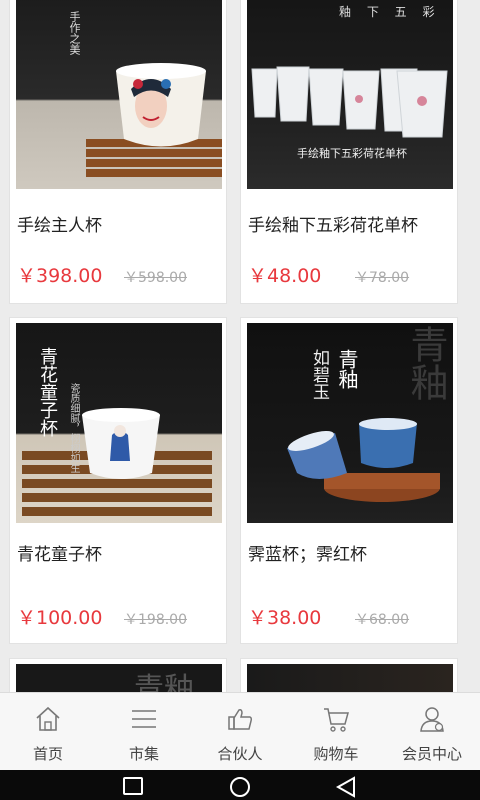 The image size is (480, 800). What do you see at coordinates (390, 12) in the screenshot?
I see `image-top-text: 釉 下 五 彩` at bounding box center [390, 12].